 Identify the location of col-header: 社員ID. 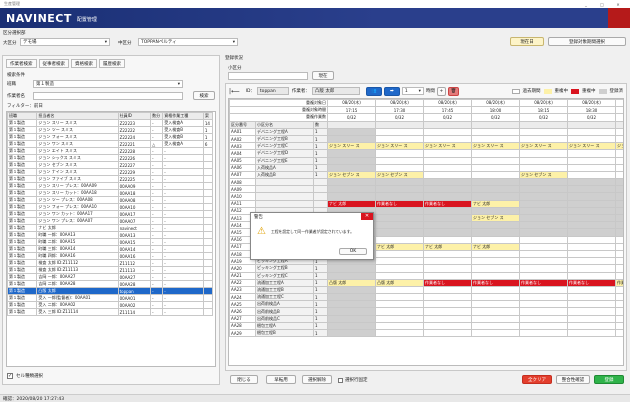
(134, 116).